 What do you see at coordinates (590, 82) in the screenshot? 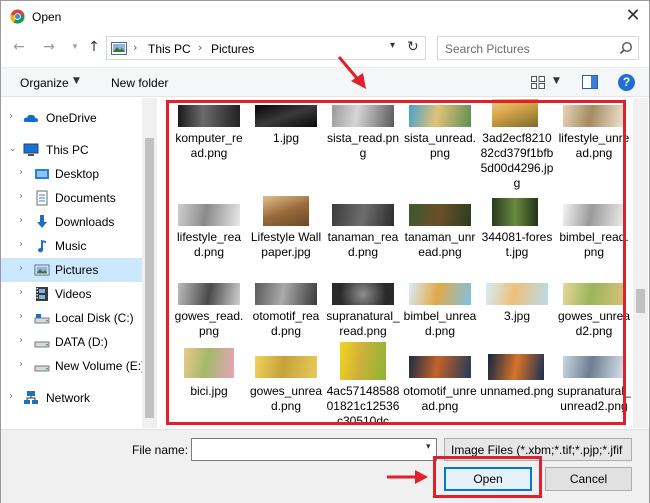
I see `preview-pane-icon` at bounding box center [590, 82].